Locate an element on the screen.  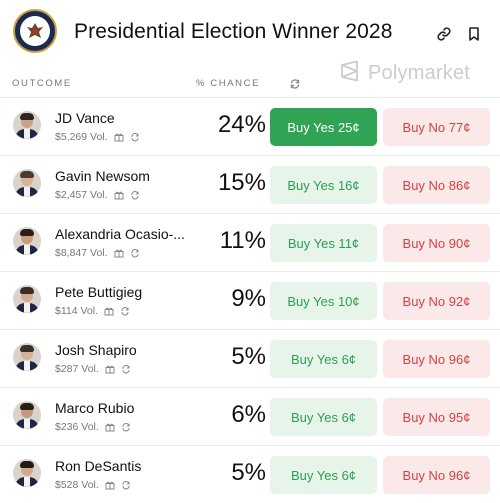
refresh-icon is located at coordinates (295, 83).